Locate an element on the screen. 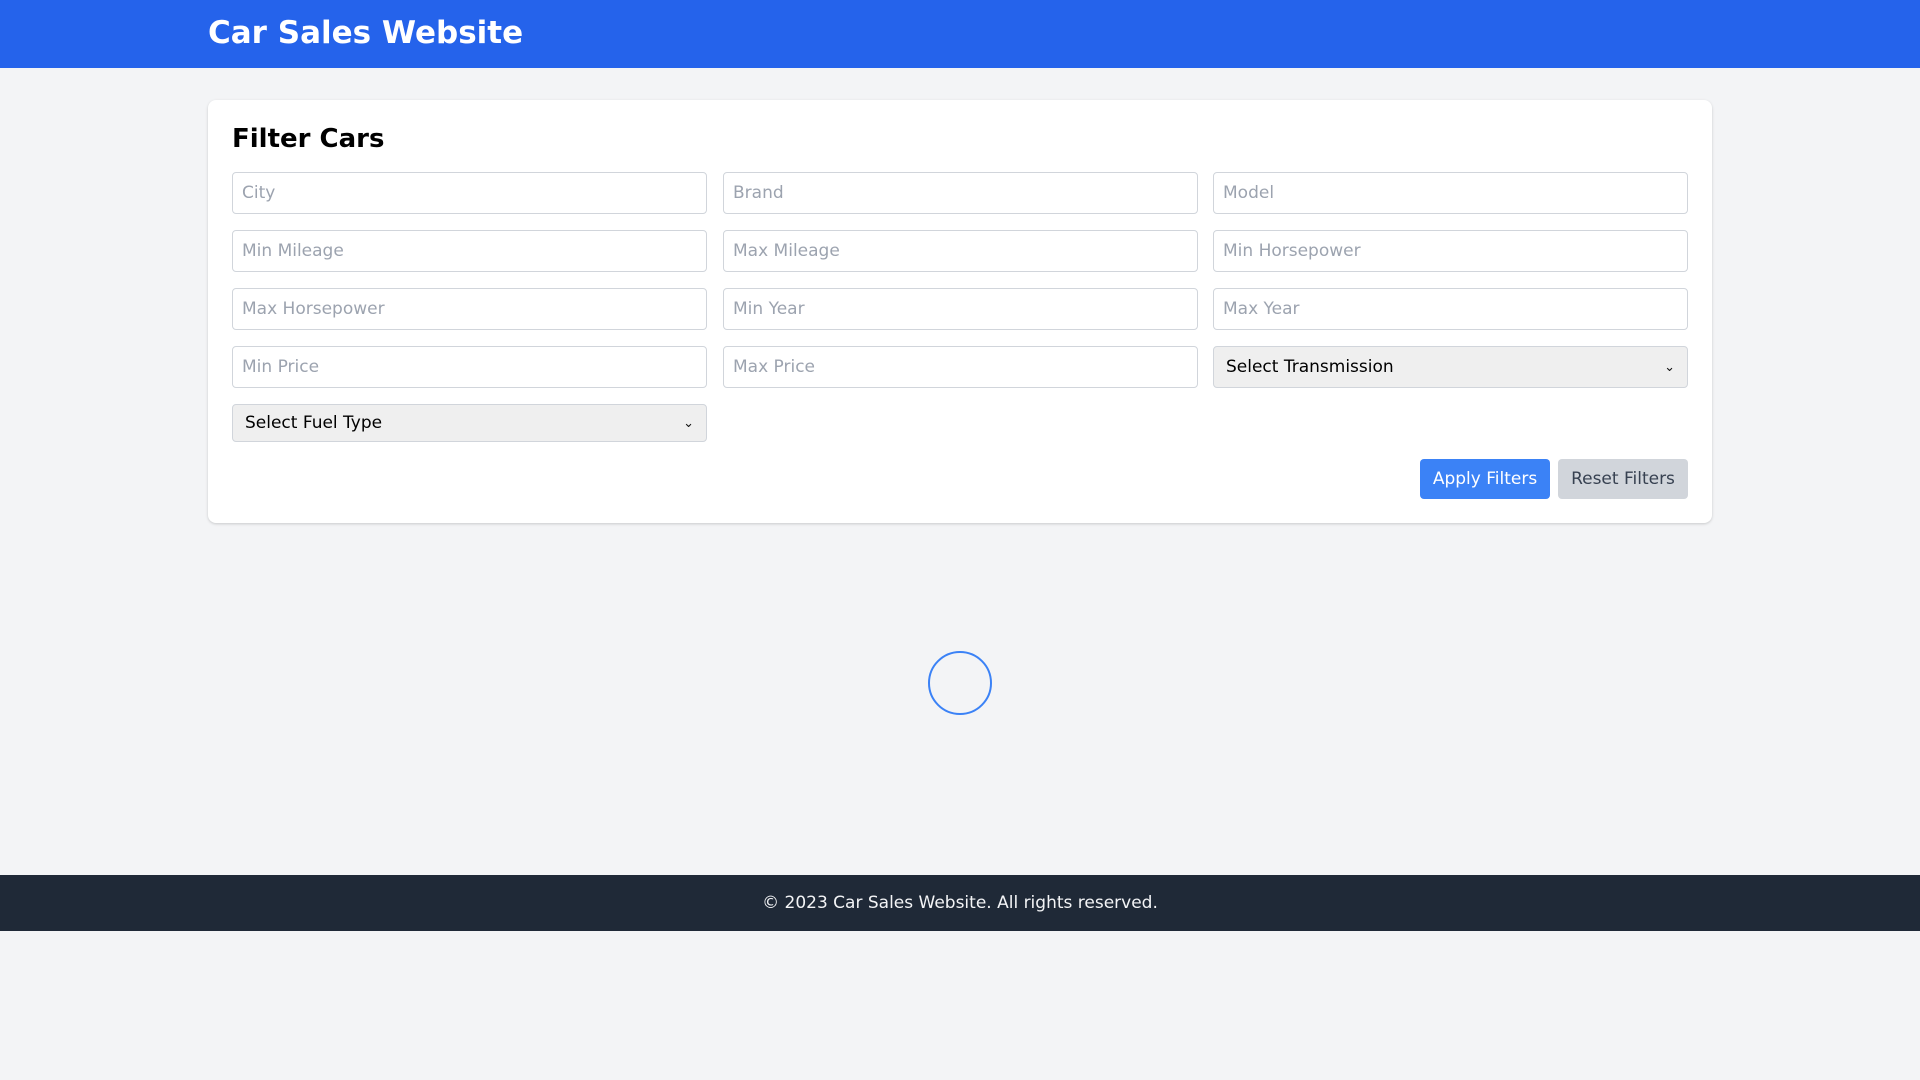 The width and height of the screenshot is (1920, 1080). min-horsepower-input is located at coordinates (1450, 251).